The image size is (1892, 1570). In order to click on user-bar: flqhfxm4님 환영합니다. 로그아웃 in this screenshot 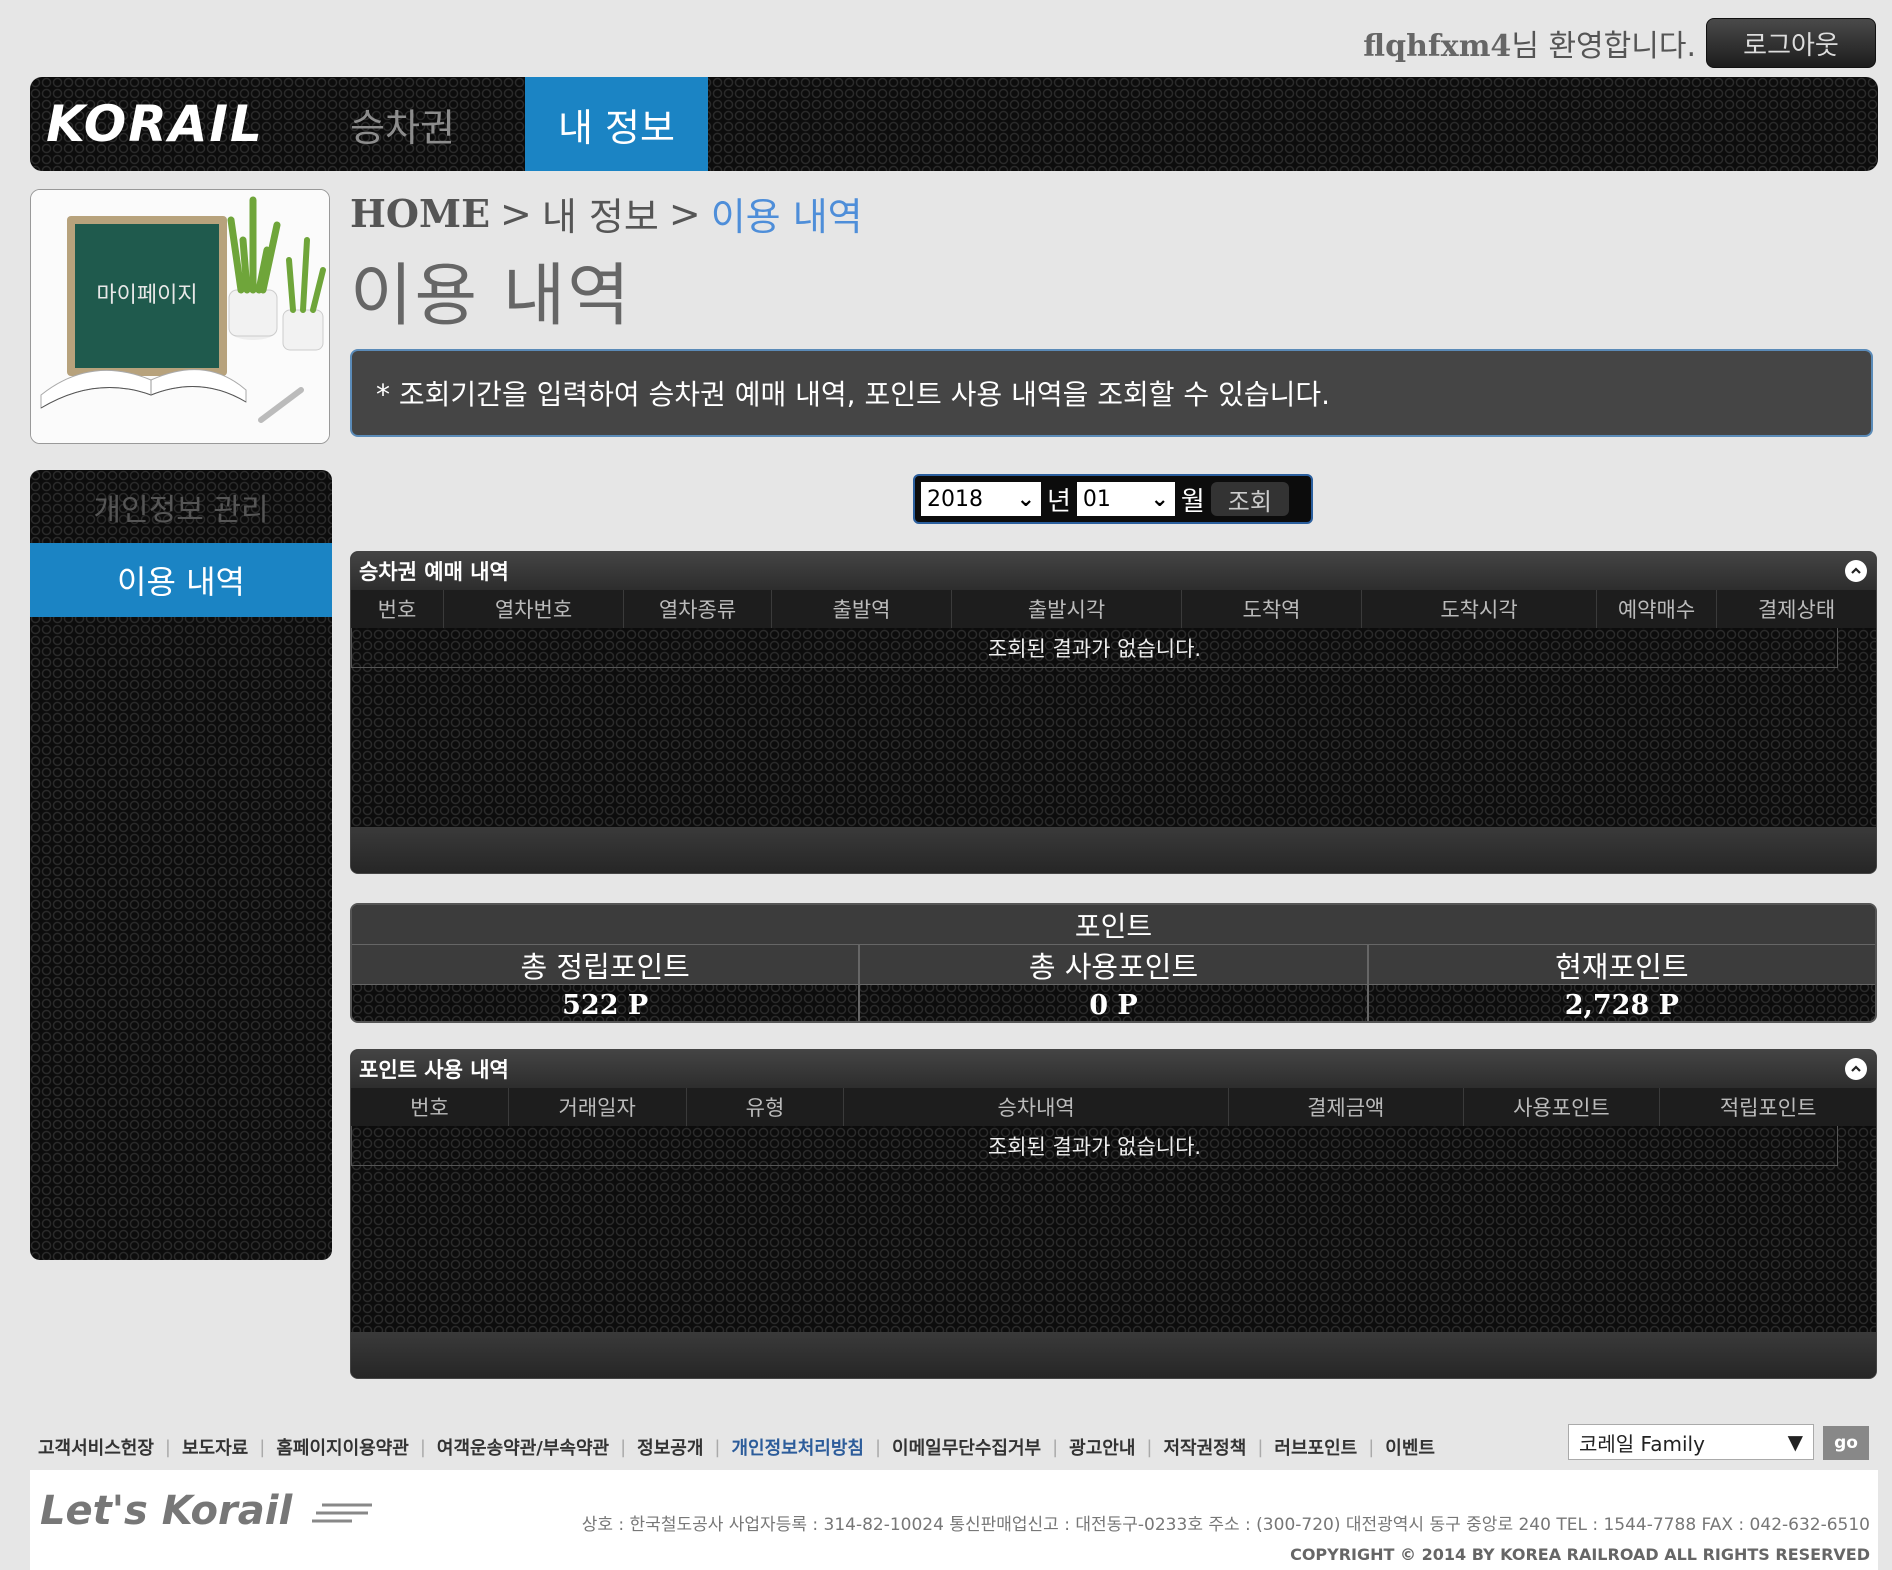, I will do `click(1619, 43)`.